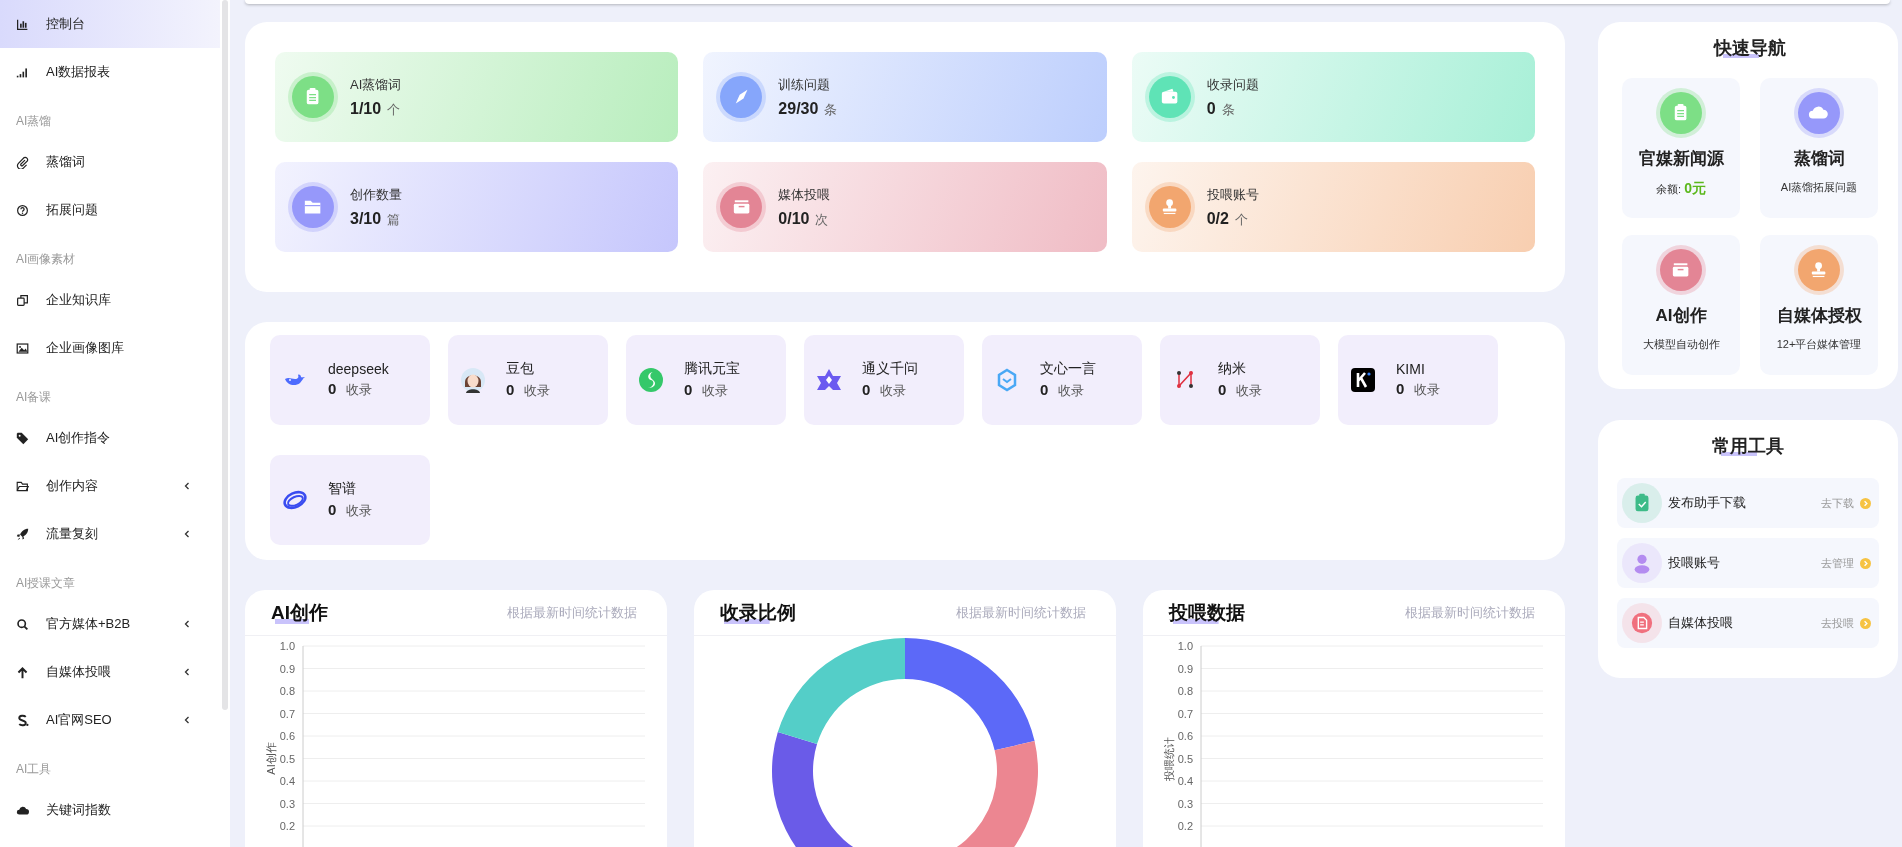 This screenshot has width=1902, height=847. I want to click on tool-label: 发布助手下载, so click(1707, 503).